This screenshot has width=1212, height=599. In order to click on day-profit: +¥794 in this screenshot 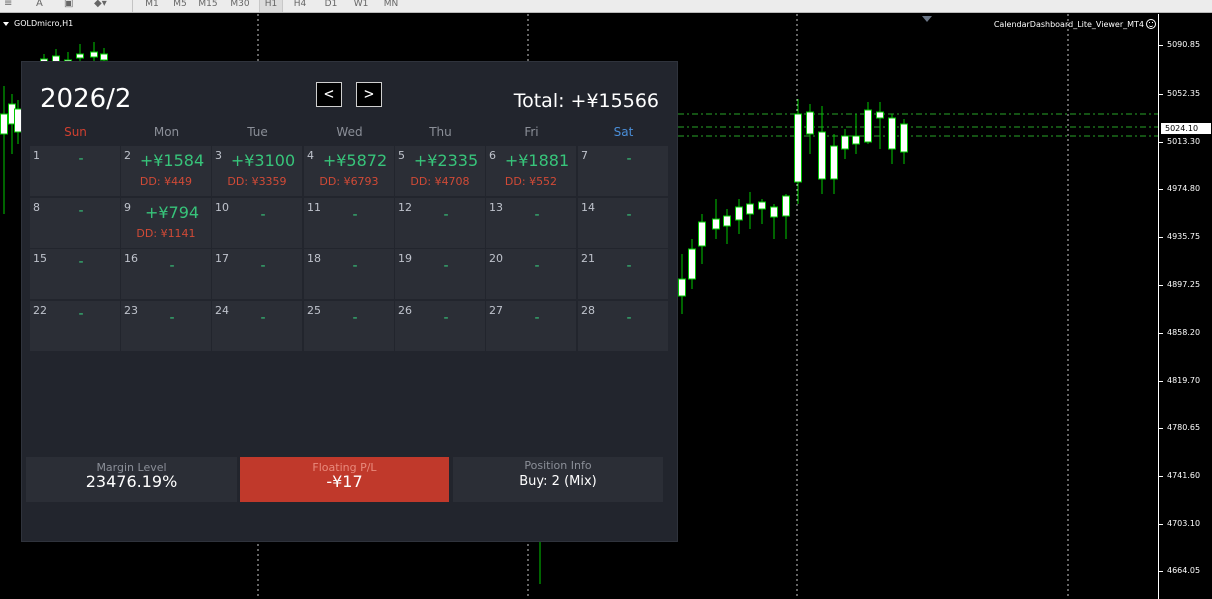, I will do `click(172, 212)`.